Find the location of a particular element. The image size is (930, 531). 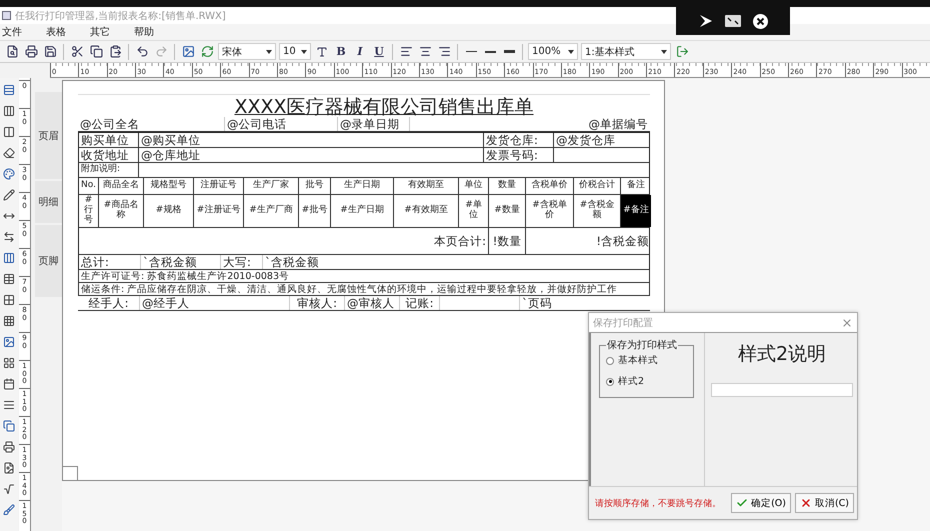

report-field: @发货仓库 is located at coordinates (602, 140).